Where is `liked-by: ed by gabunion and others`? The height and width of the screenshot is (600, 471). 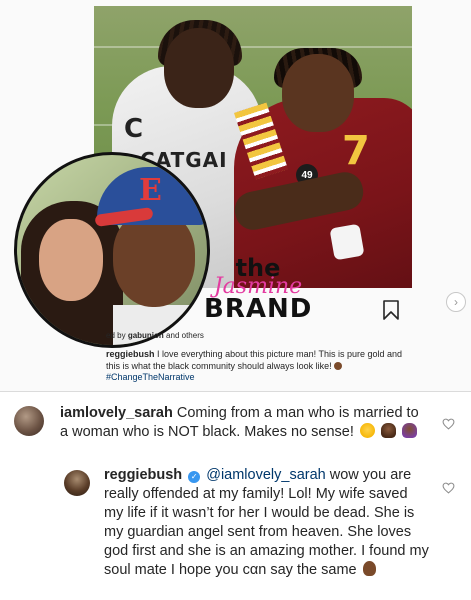
liked-by: ed by gabunion and others is located at coordinates (155, 335).